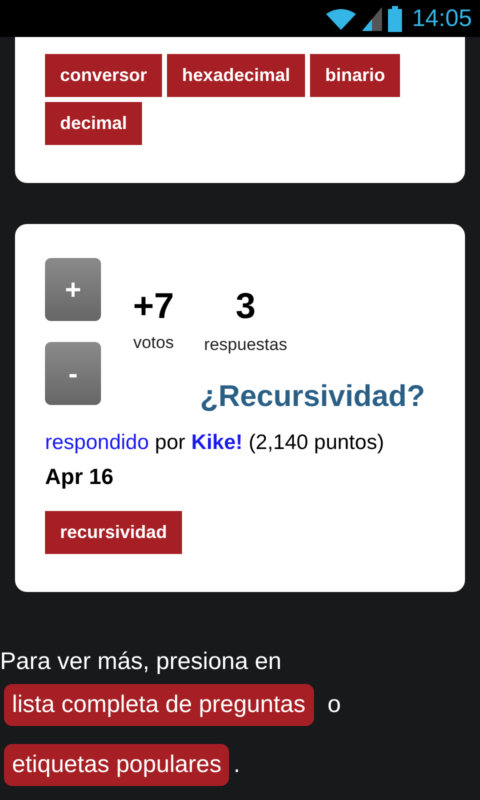 This screenshot has width=480, height=800. Describe the element at coordinates (341, 19) in the screenshot. I see `wifi-icon` at that location.